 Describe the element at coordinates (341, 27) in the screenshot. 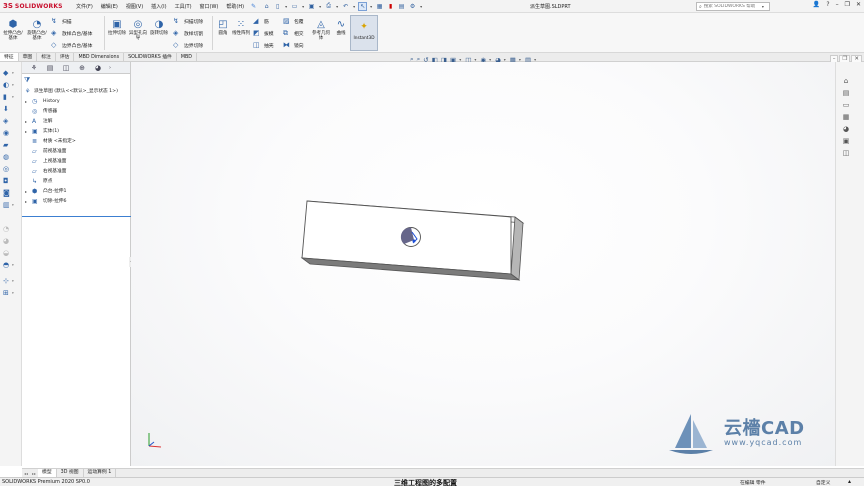

I see `curves-button: ∿ 曲线` at that location.